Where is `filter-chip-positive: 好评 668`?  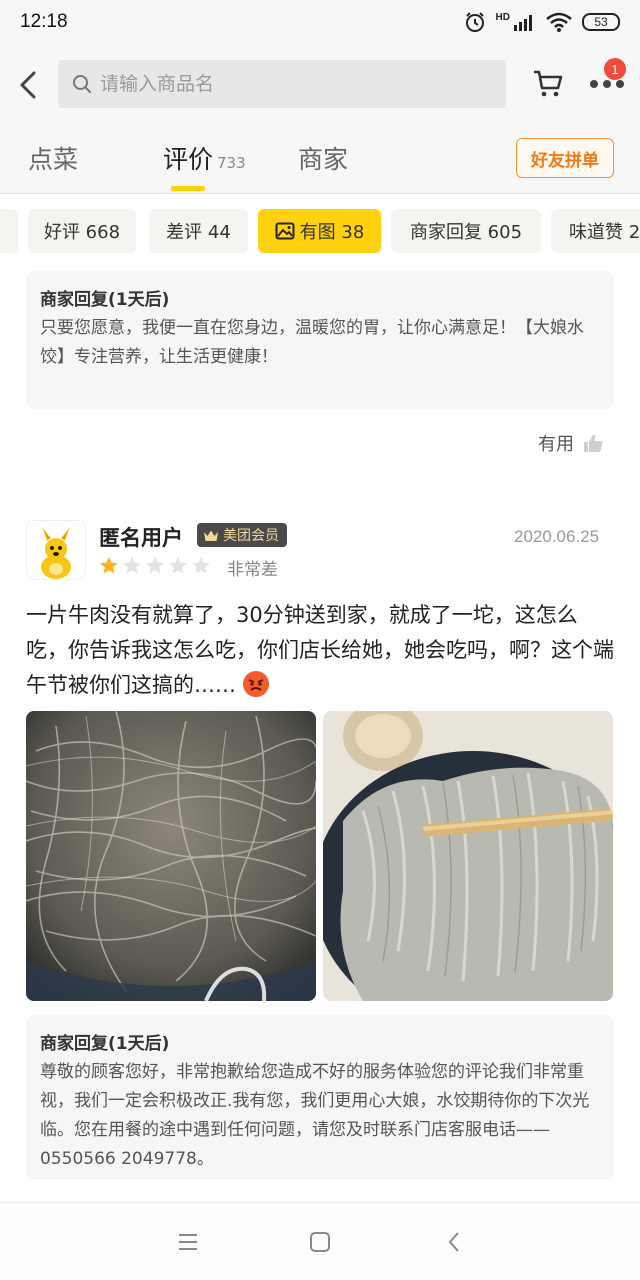
filter-chip-positive: 好评 668 is located at coordinates (82, 231).